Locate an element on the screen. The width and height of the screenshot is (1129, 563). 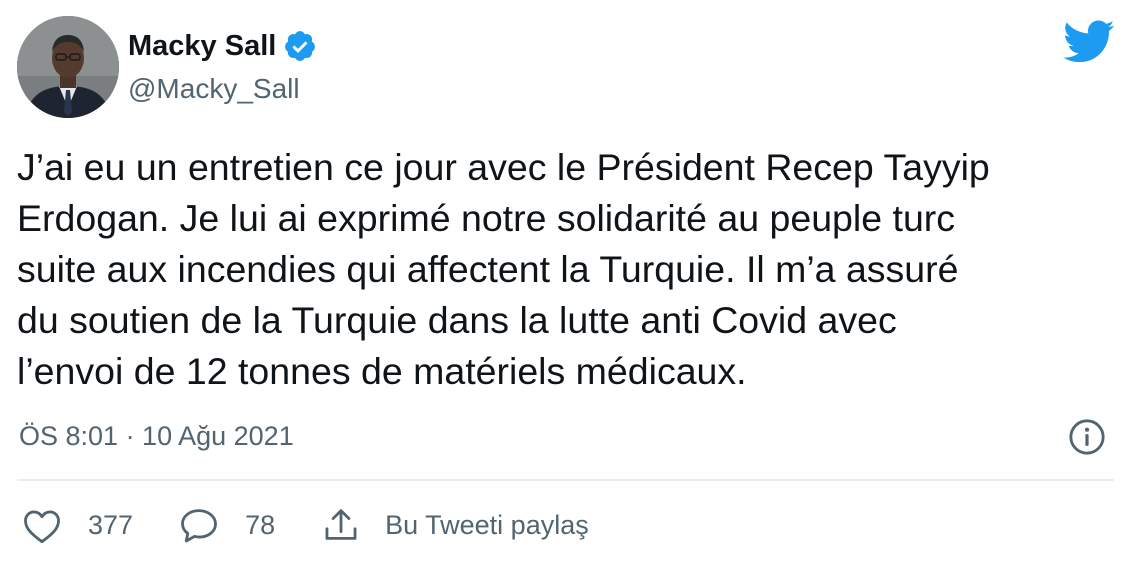
share-label: Bu Tweeti paylaş is located at coordinates (487, 524).